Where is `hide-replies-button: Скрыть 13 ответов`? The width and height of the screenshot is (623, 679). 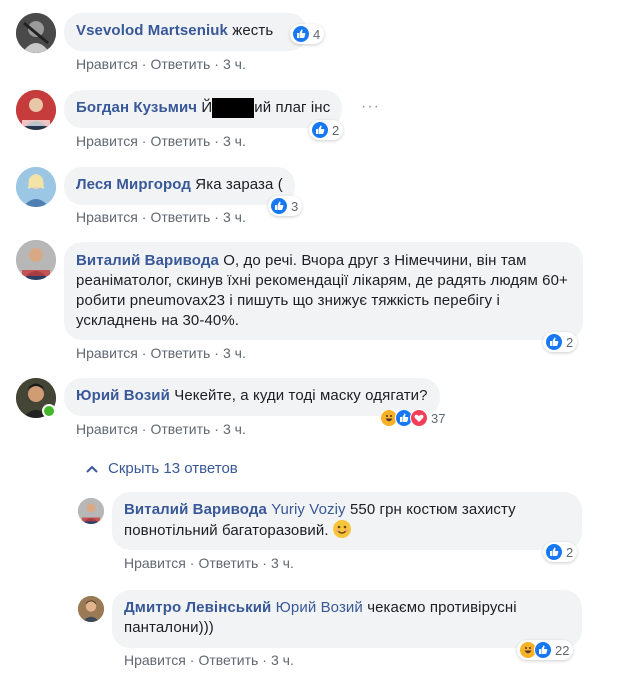
hide-replies-button: Скрыть 13 ответов is located at coordinates (162, 468).